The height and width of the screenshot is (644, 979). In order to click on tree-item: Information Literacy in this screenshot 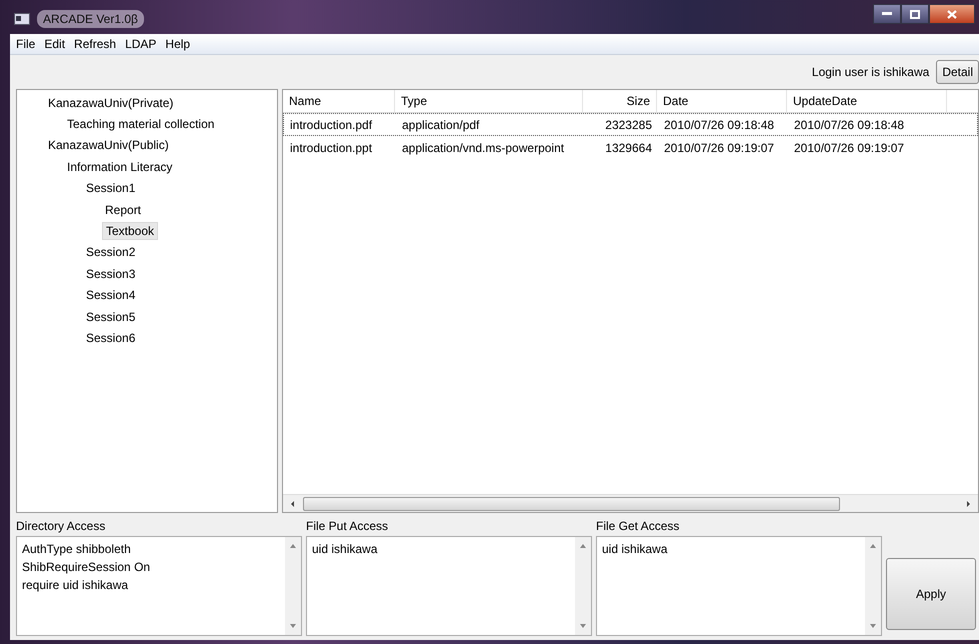, I will do `click(120, 166)`.